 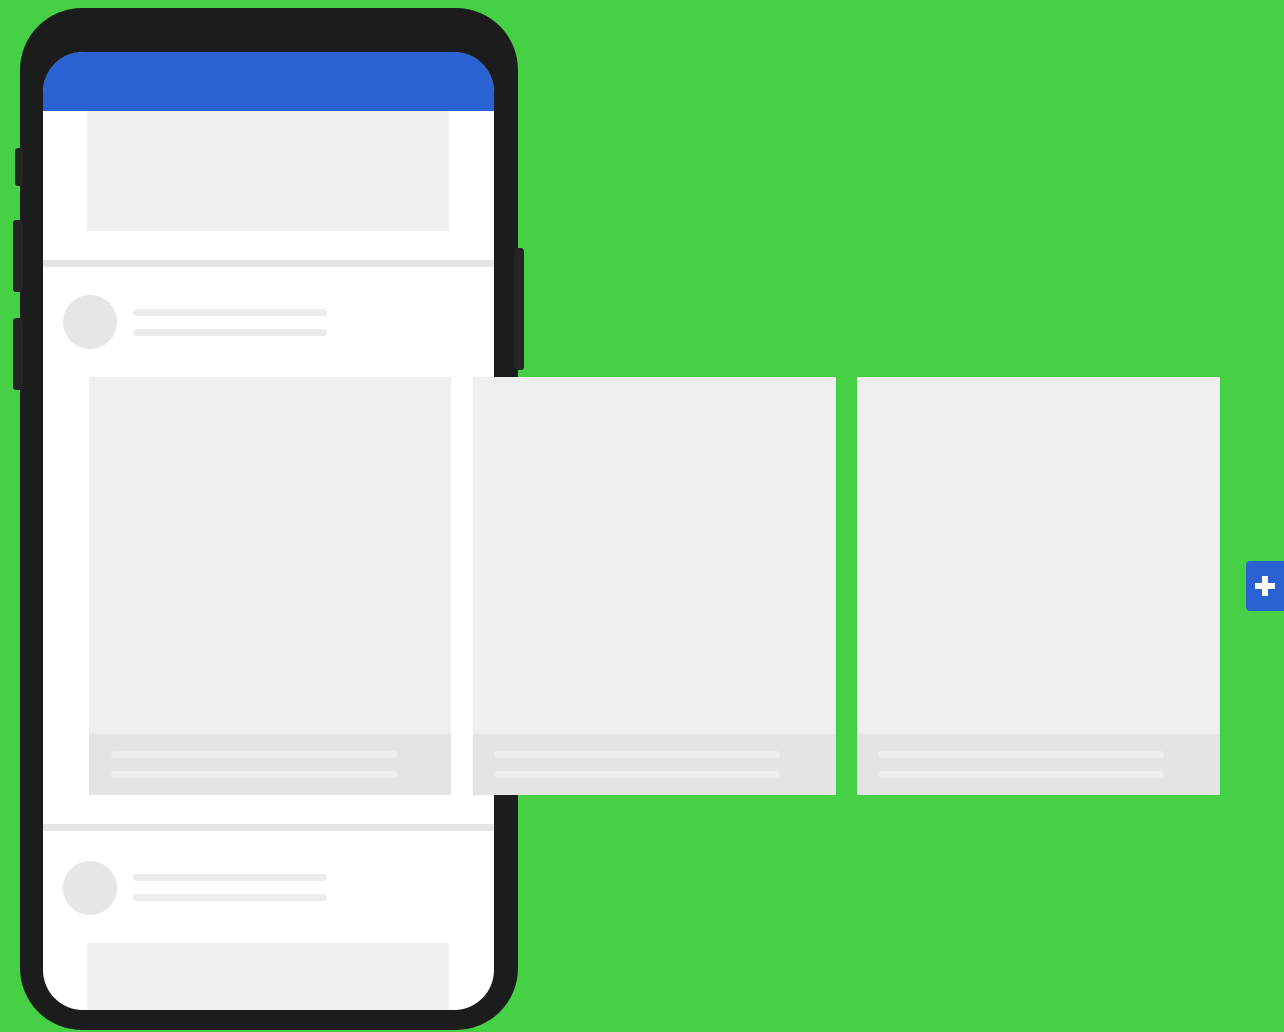 What do you see at coordinates (270, 586) in the screenshot?
I see `carousel-card-in-phone` at bounding box center [270, 586].